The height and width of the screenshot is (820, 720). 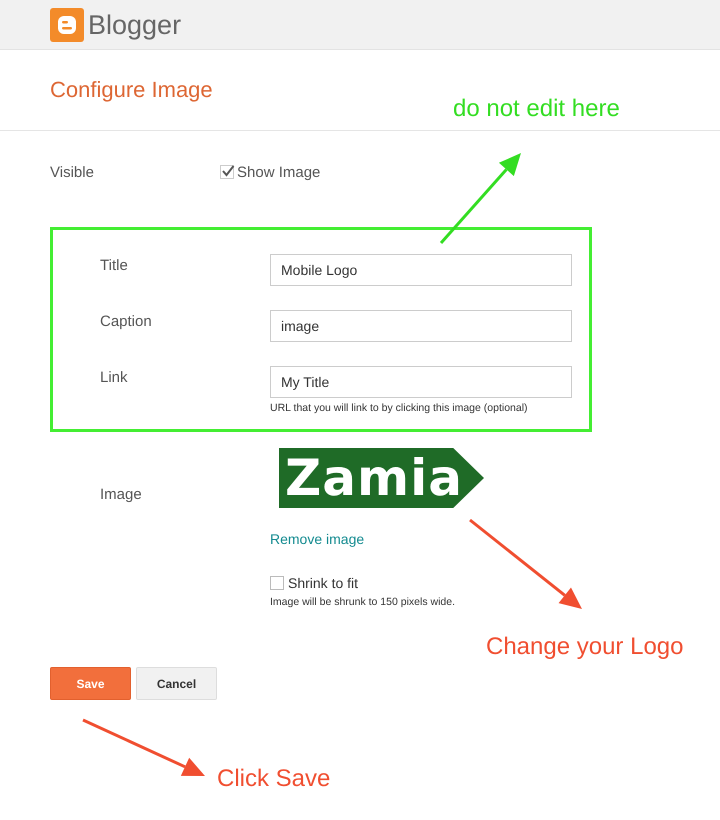 I want to click on field-label: Caption, so click(x=126, y=321).